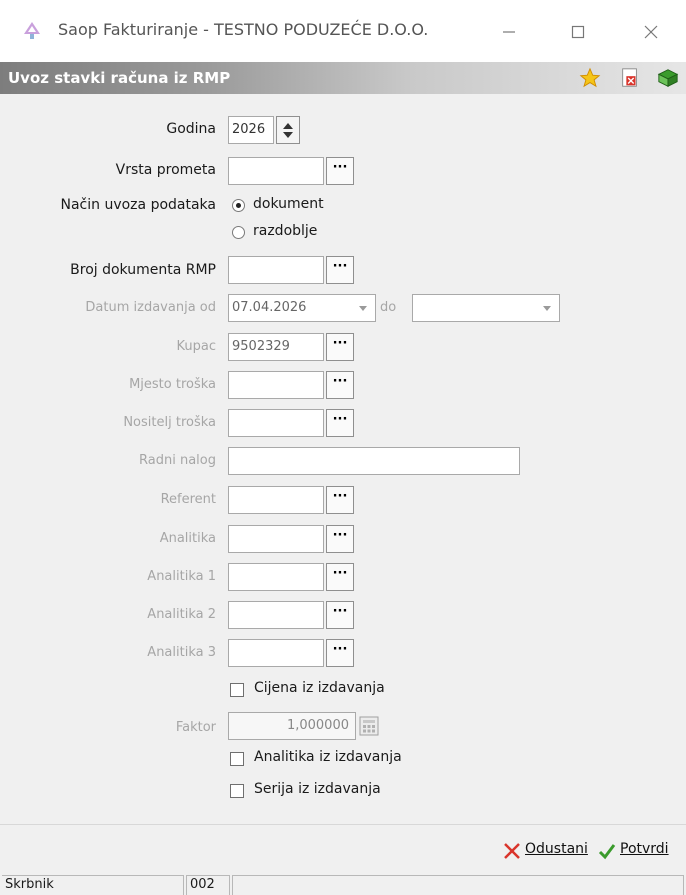 This screenshot has height=895, width=686. I want to click on spin-up-icon, so click(288, 126).